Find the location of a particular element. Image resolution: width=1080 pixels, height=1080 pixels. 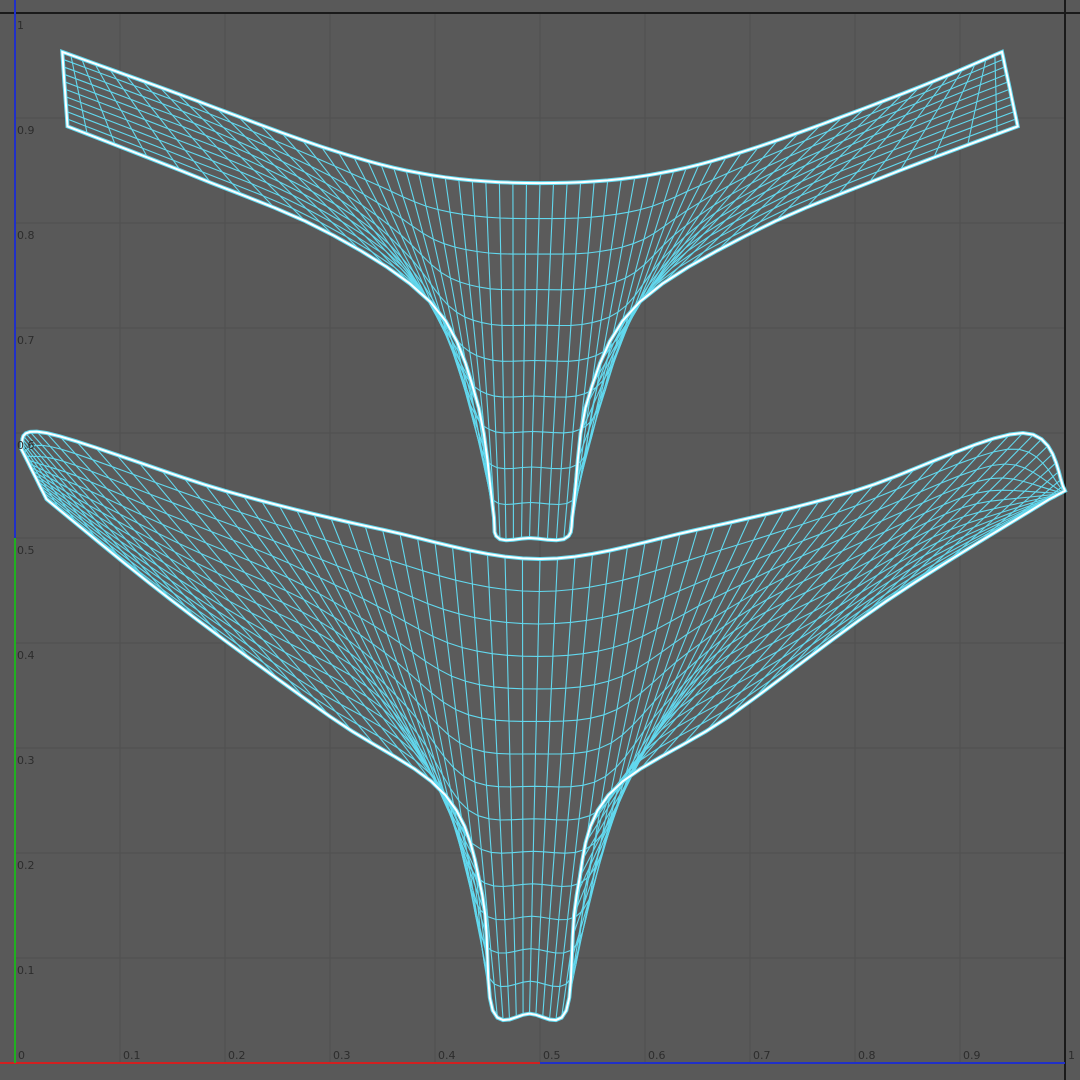

u-tick-label: 1 is located at coordinates (1071, 1055).